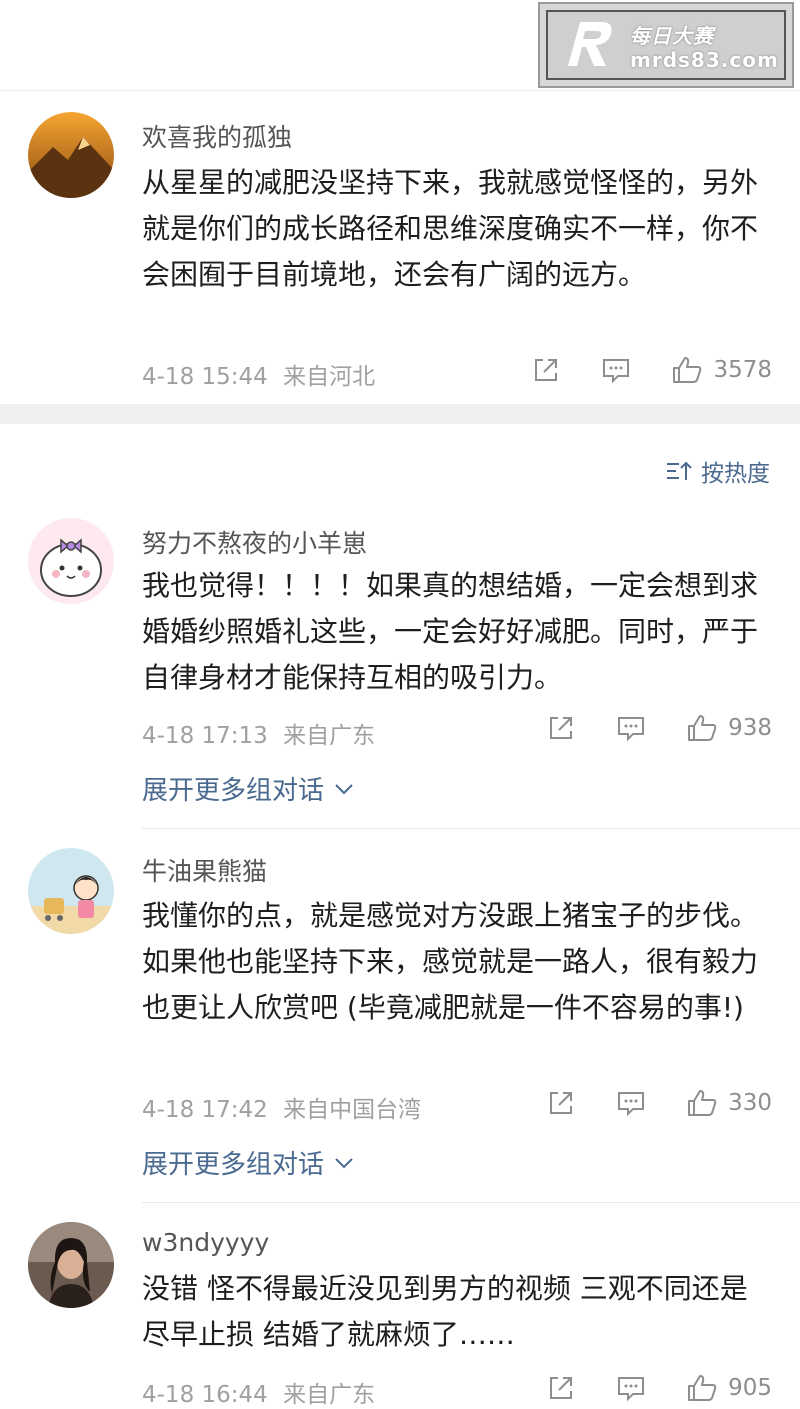 The image size is (800, 1409). I want to click on like-button: 330, so click(729, 1103).